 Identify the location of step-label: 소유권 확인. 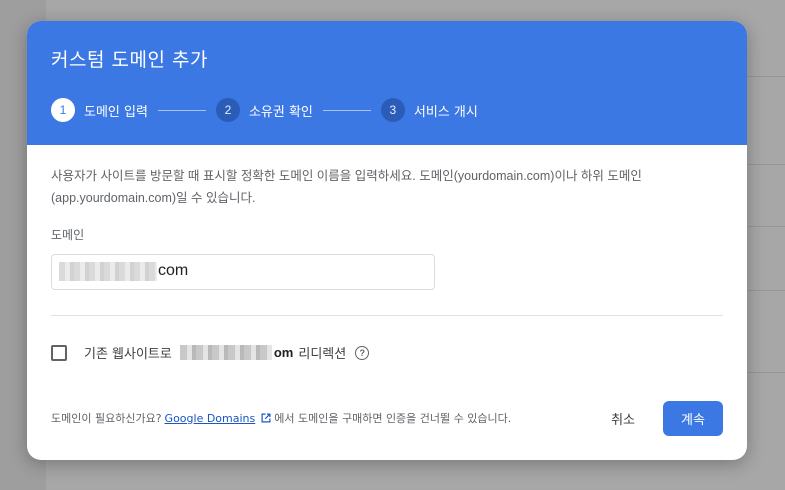
(280, 112).